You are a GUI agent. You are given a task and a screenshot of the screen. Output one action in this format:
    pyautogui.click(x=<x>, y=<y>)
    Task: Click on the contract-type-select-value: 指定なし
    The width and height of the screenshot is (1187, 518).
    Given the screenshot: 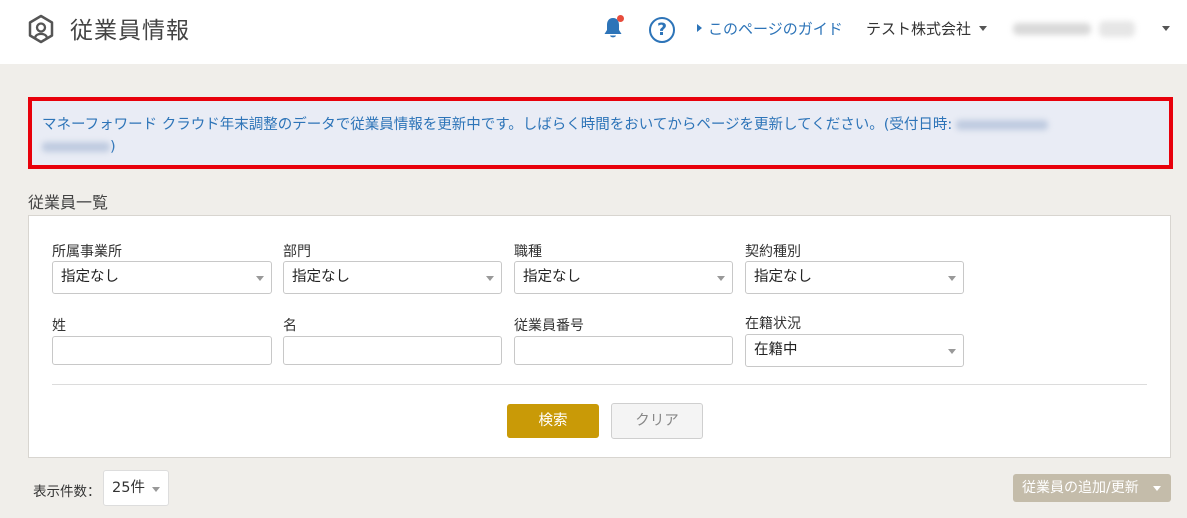 What is the action you would take?
    pyautogui.click(x=783, y=277)
    